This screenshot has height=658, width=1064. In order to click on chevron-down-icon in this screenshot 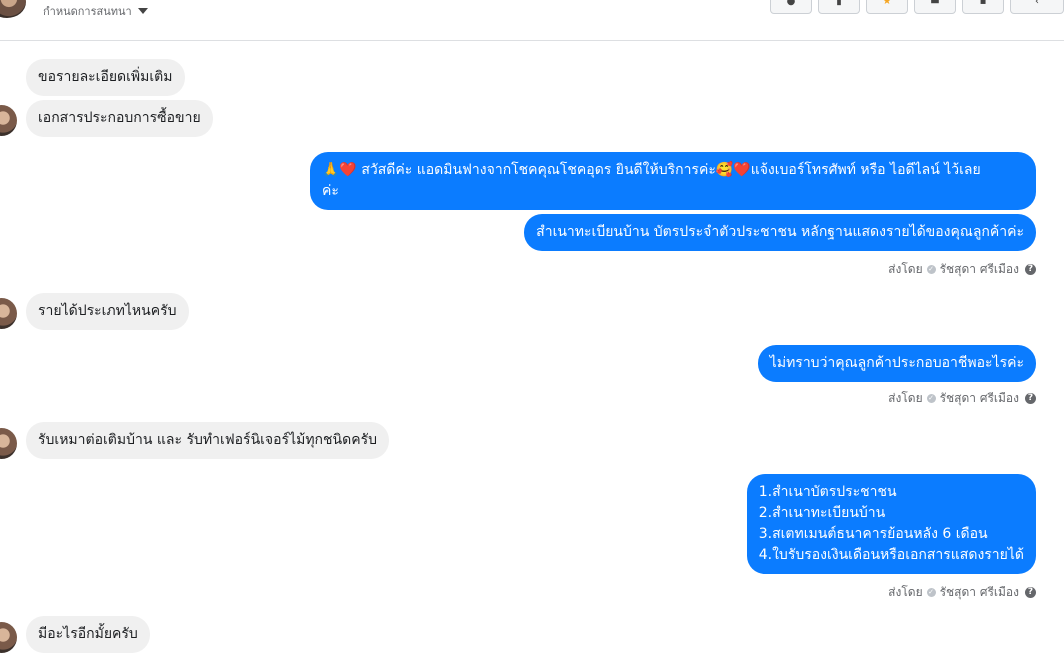, I will do `click(142, 11)`.